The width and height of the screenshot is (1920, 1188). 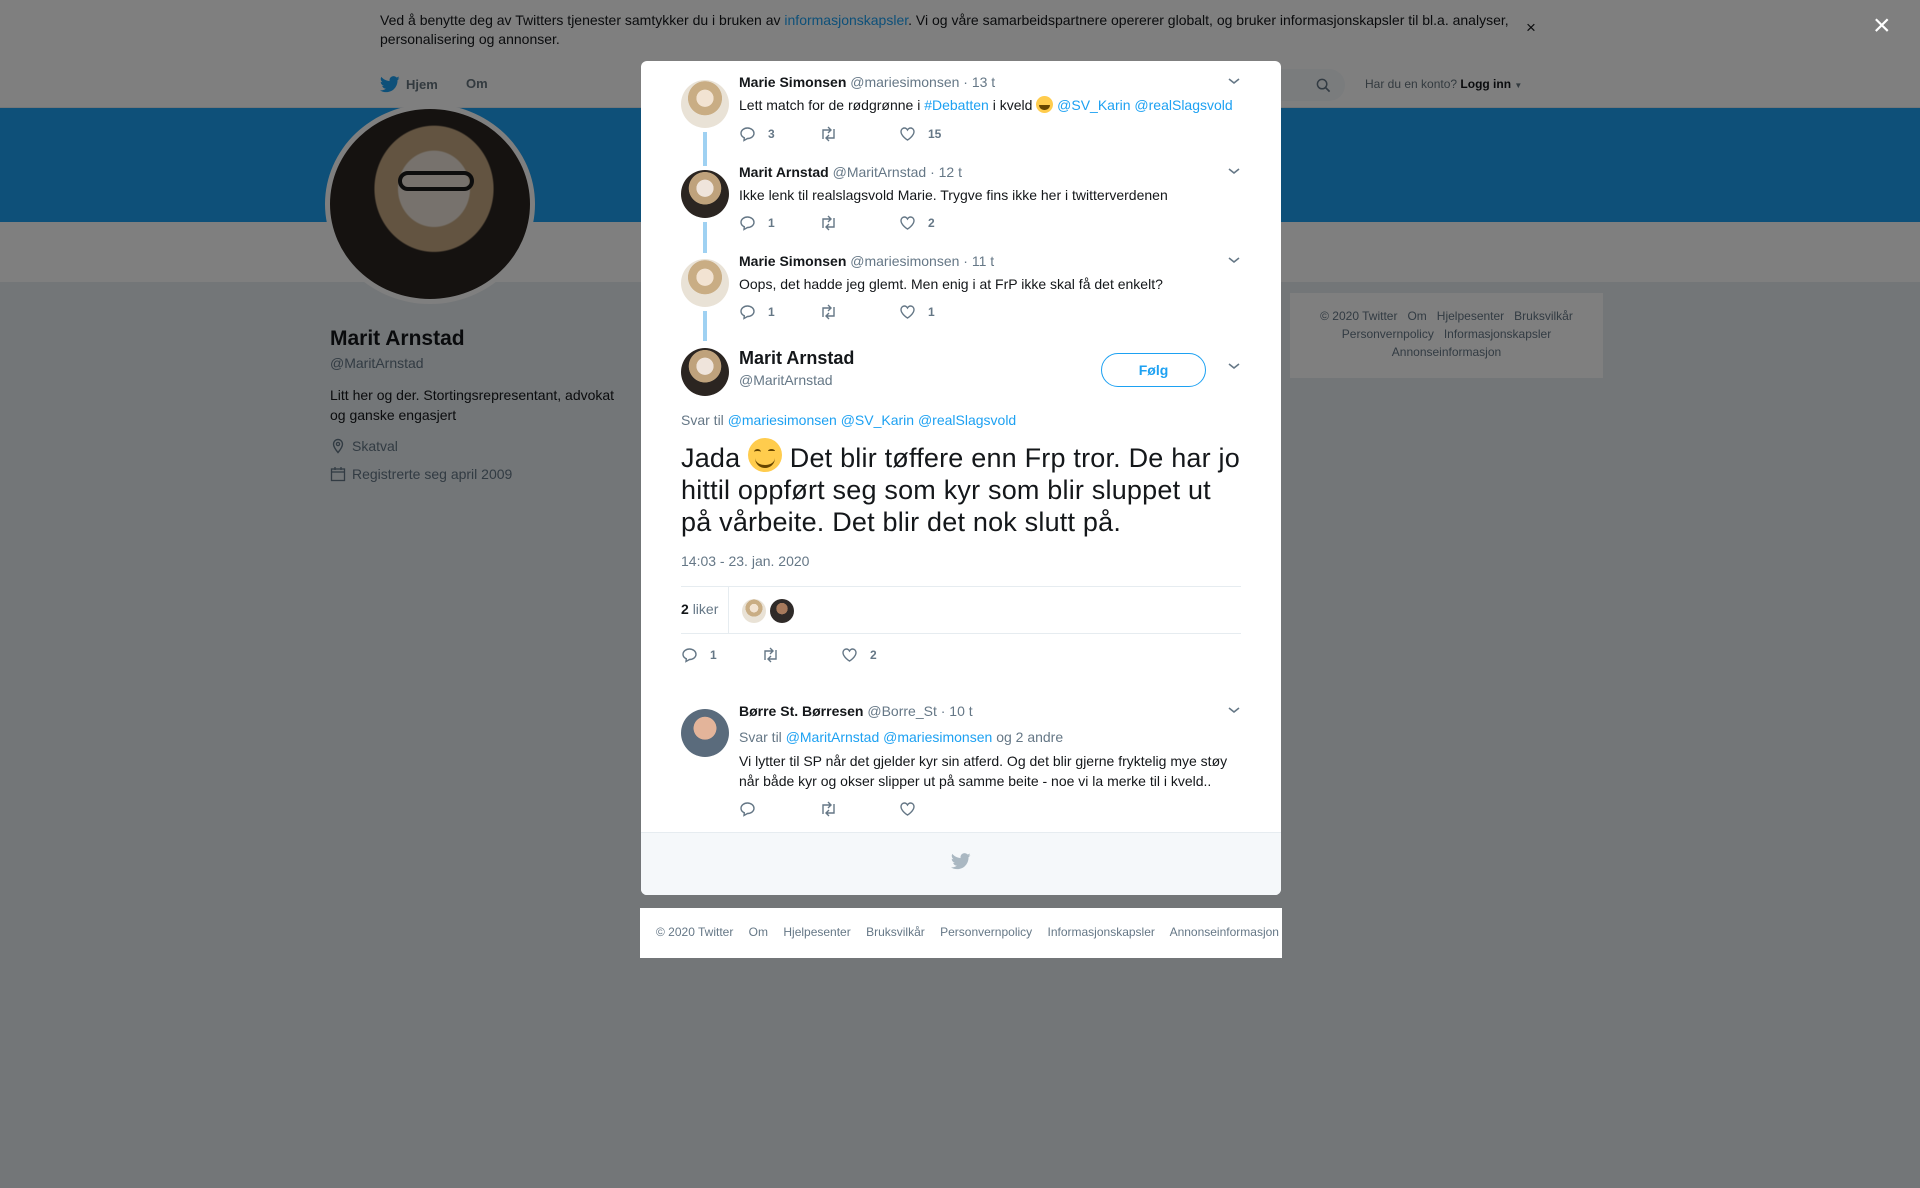 I want to click on close-overlay-button: ×, so click(x=1882, y=26).